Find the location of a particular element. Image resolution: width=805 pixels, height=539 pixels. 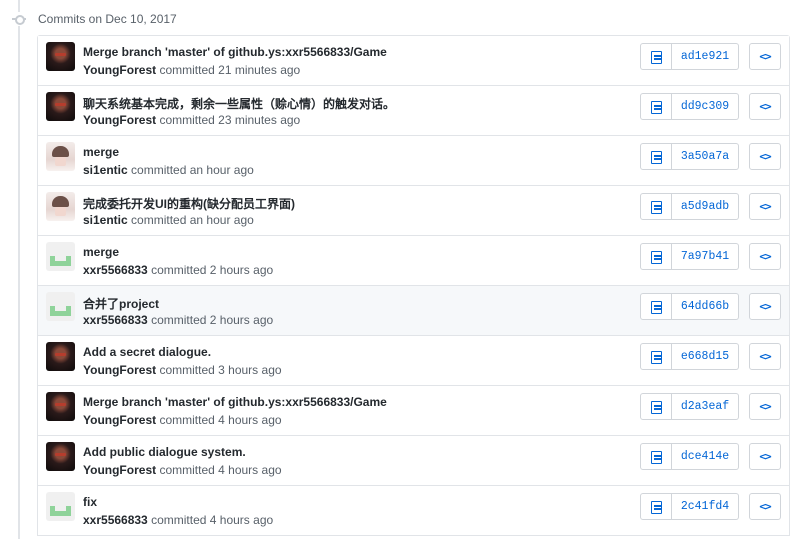

commit-meta: YoungForest committed 4 hours ago is located at coordinates (182, 470).